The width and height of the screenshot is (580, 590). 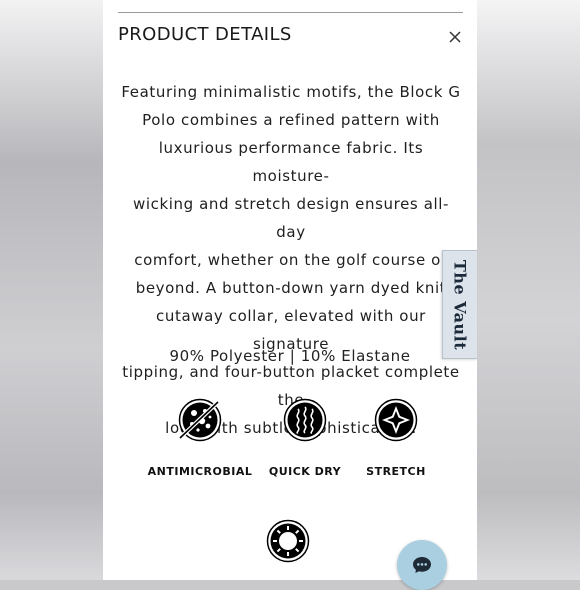 I want to click on feature-antimicrobial: ANTIMICROBIAL, so click(x=200, y=438).